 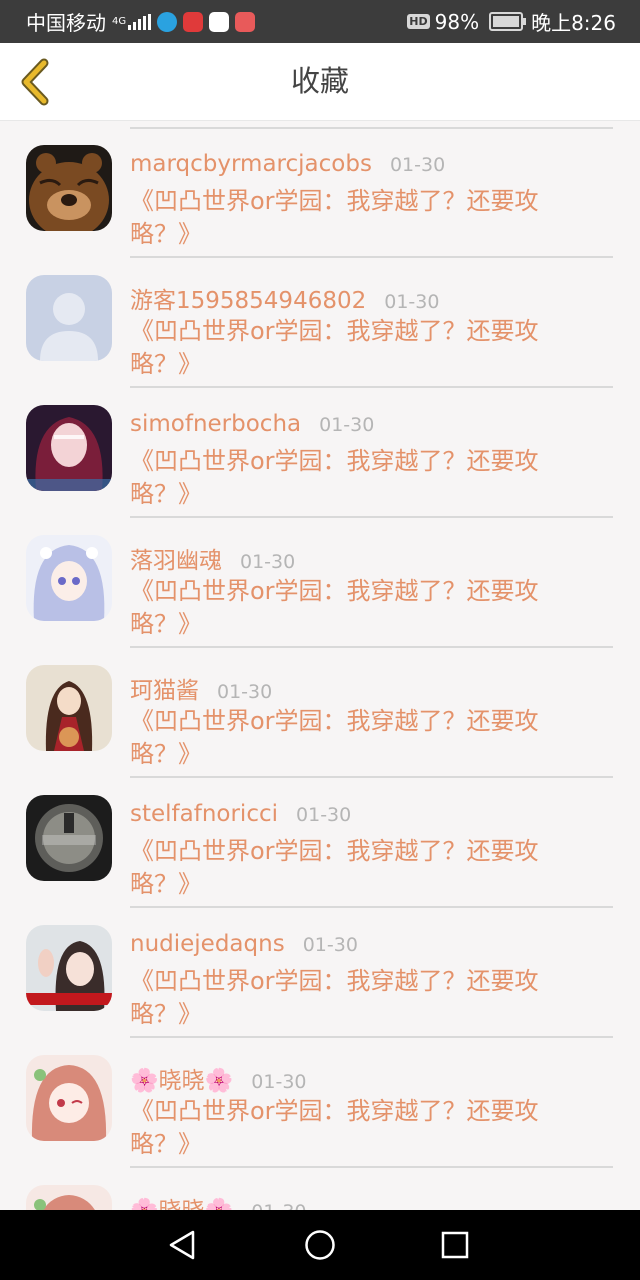 What do you see at coordinates (119, 21) in the screenshot?
I see `network-type: 4G` at bounding box center [119, 21].